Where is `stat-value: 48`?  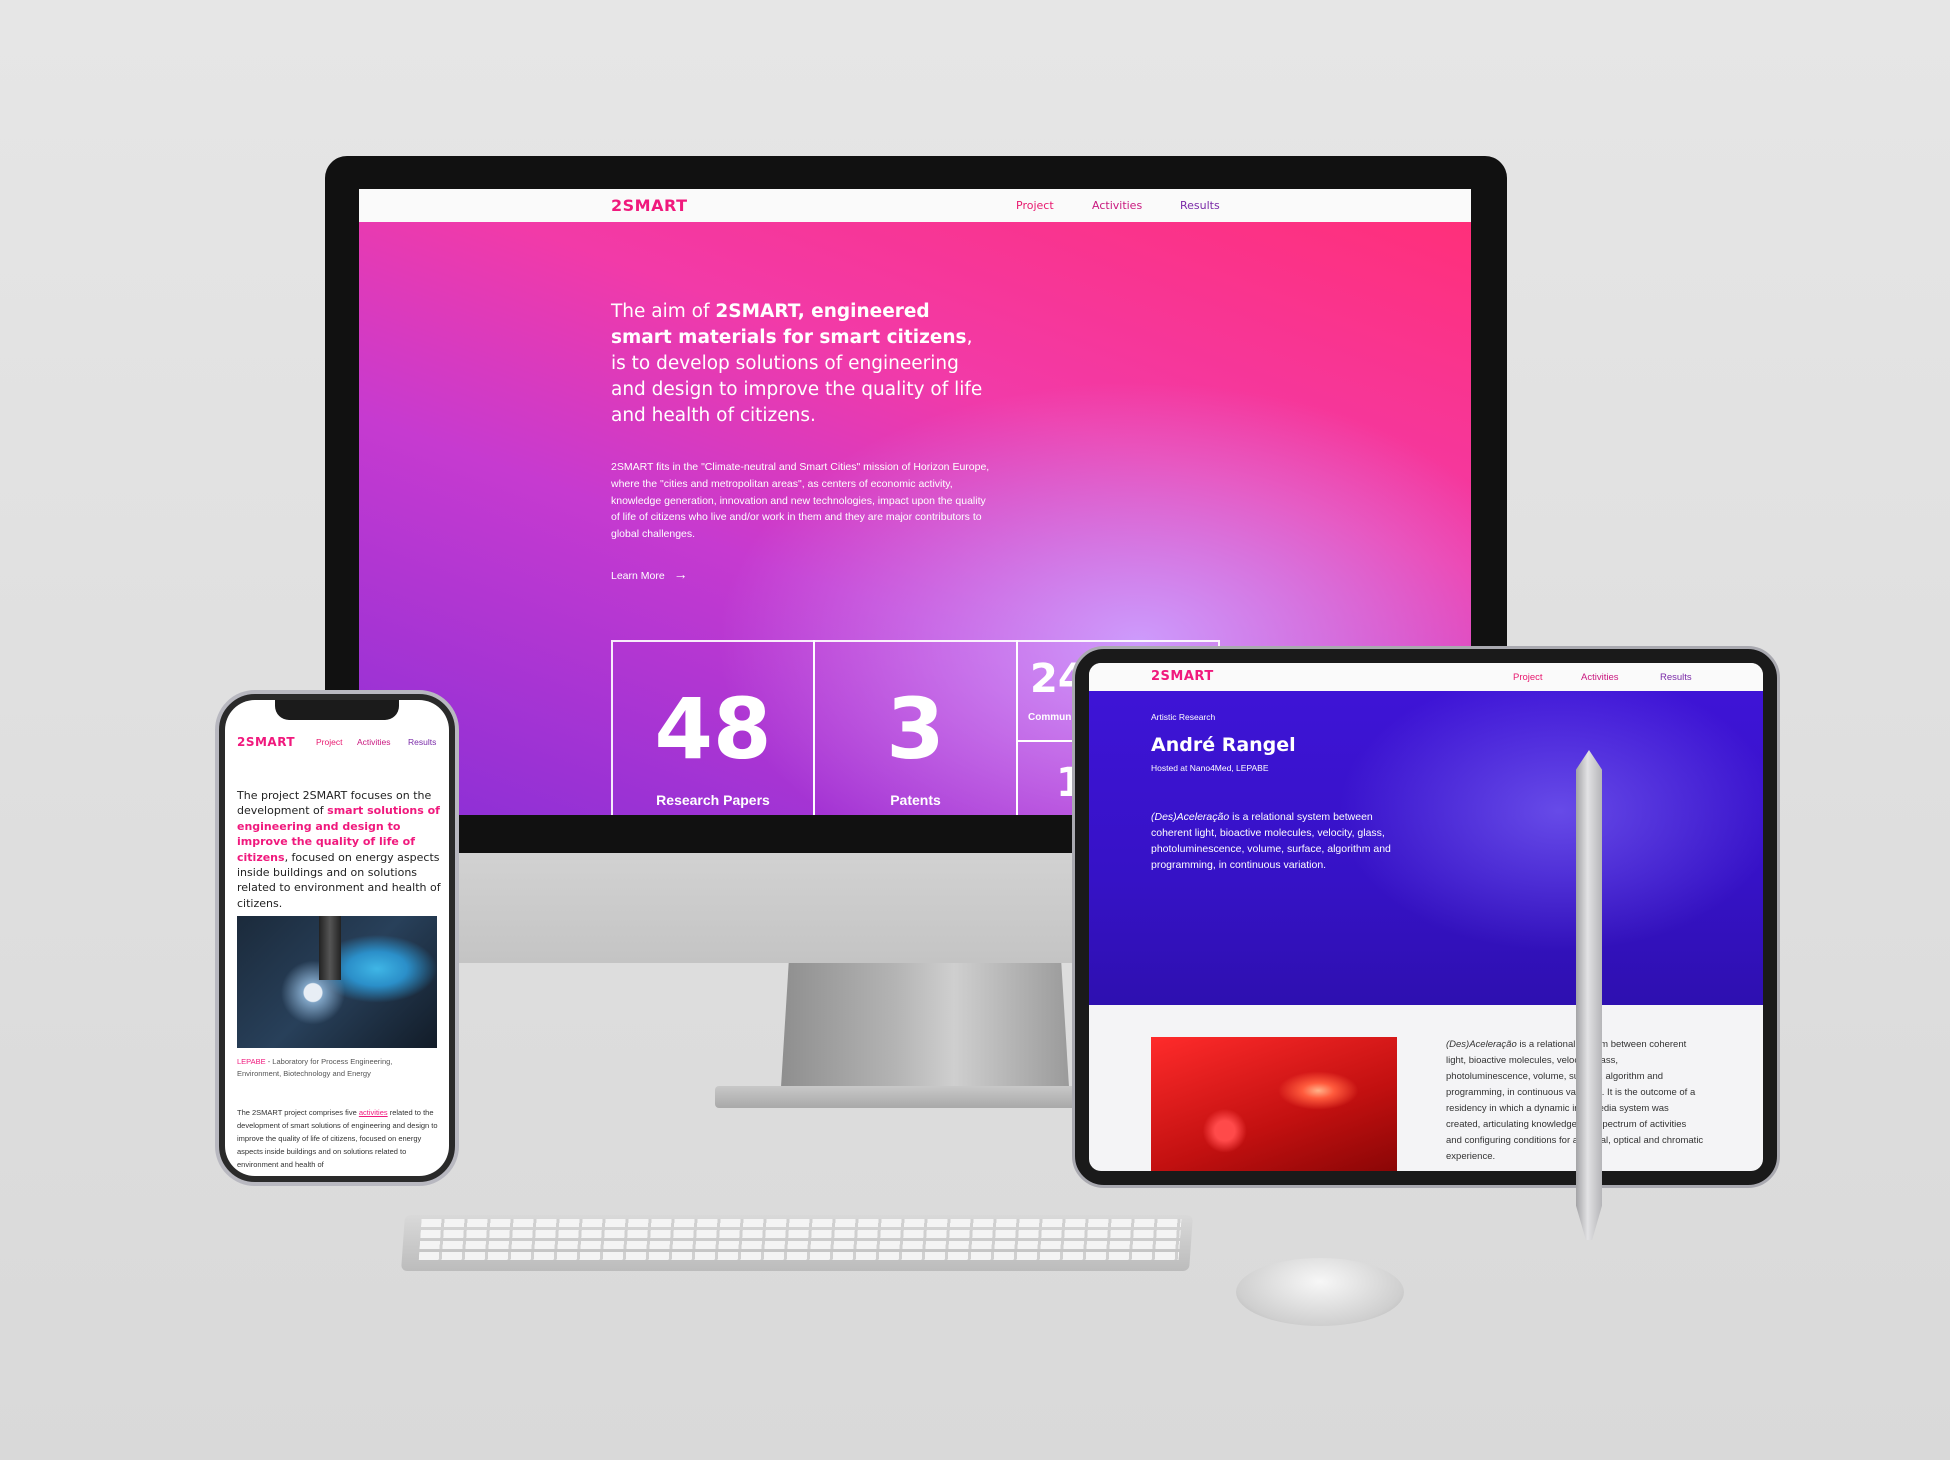 stat-value: 48 is located at coordinates (713, 729).